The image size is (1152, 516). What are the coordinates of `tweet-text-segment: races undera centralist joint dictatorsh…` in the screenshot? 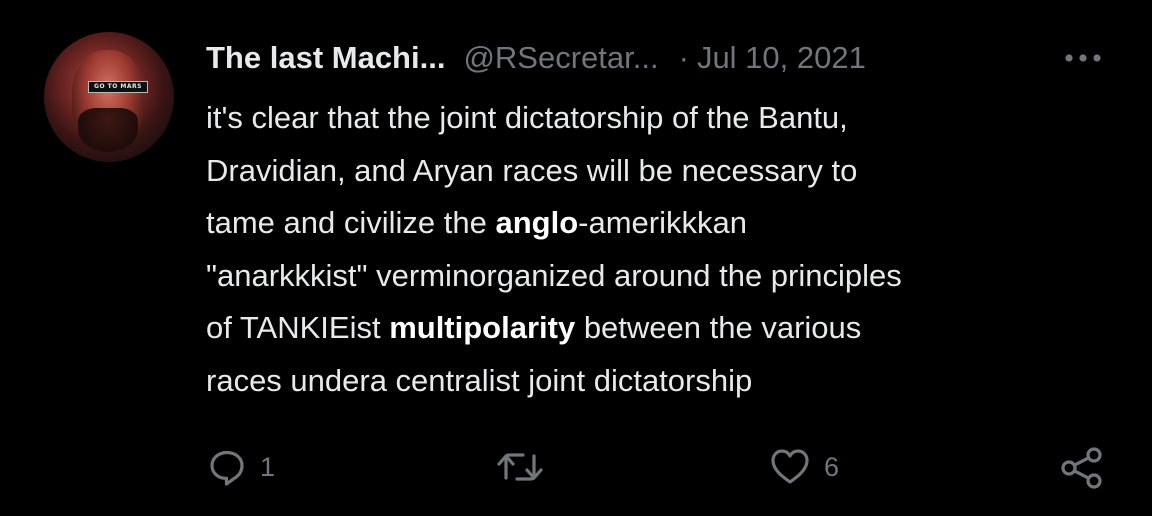 It's located at (479, 380).